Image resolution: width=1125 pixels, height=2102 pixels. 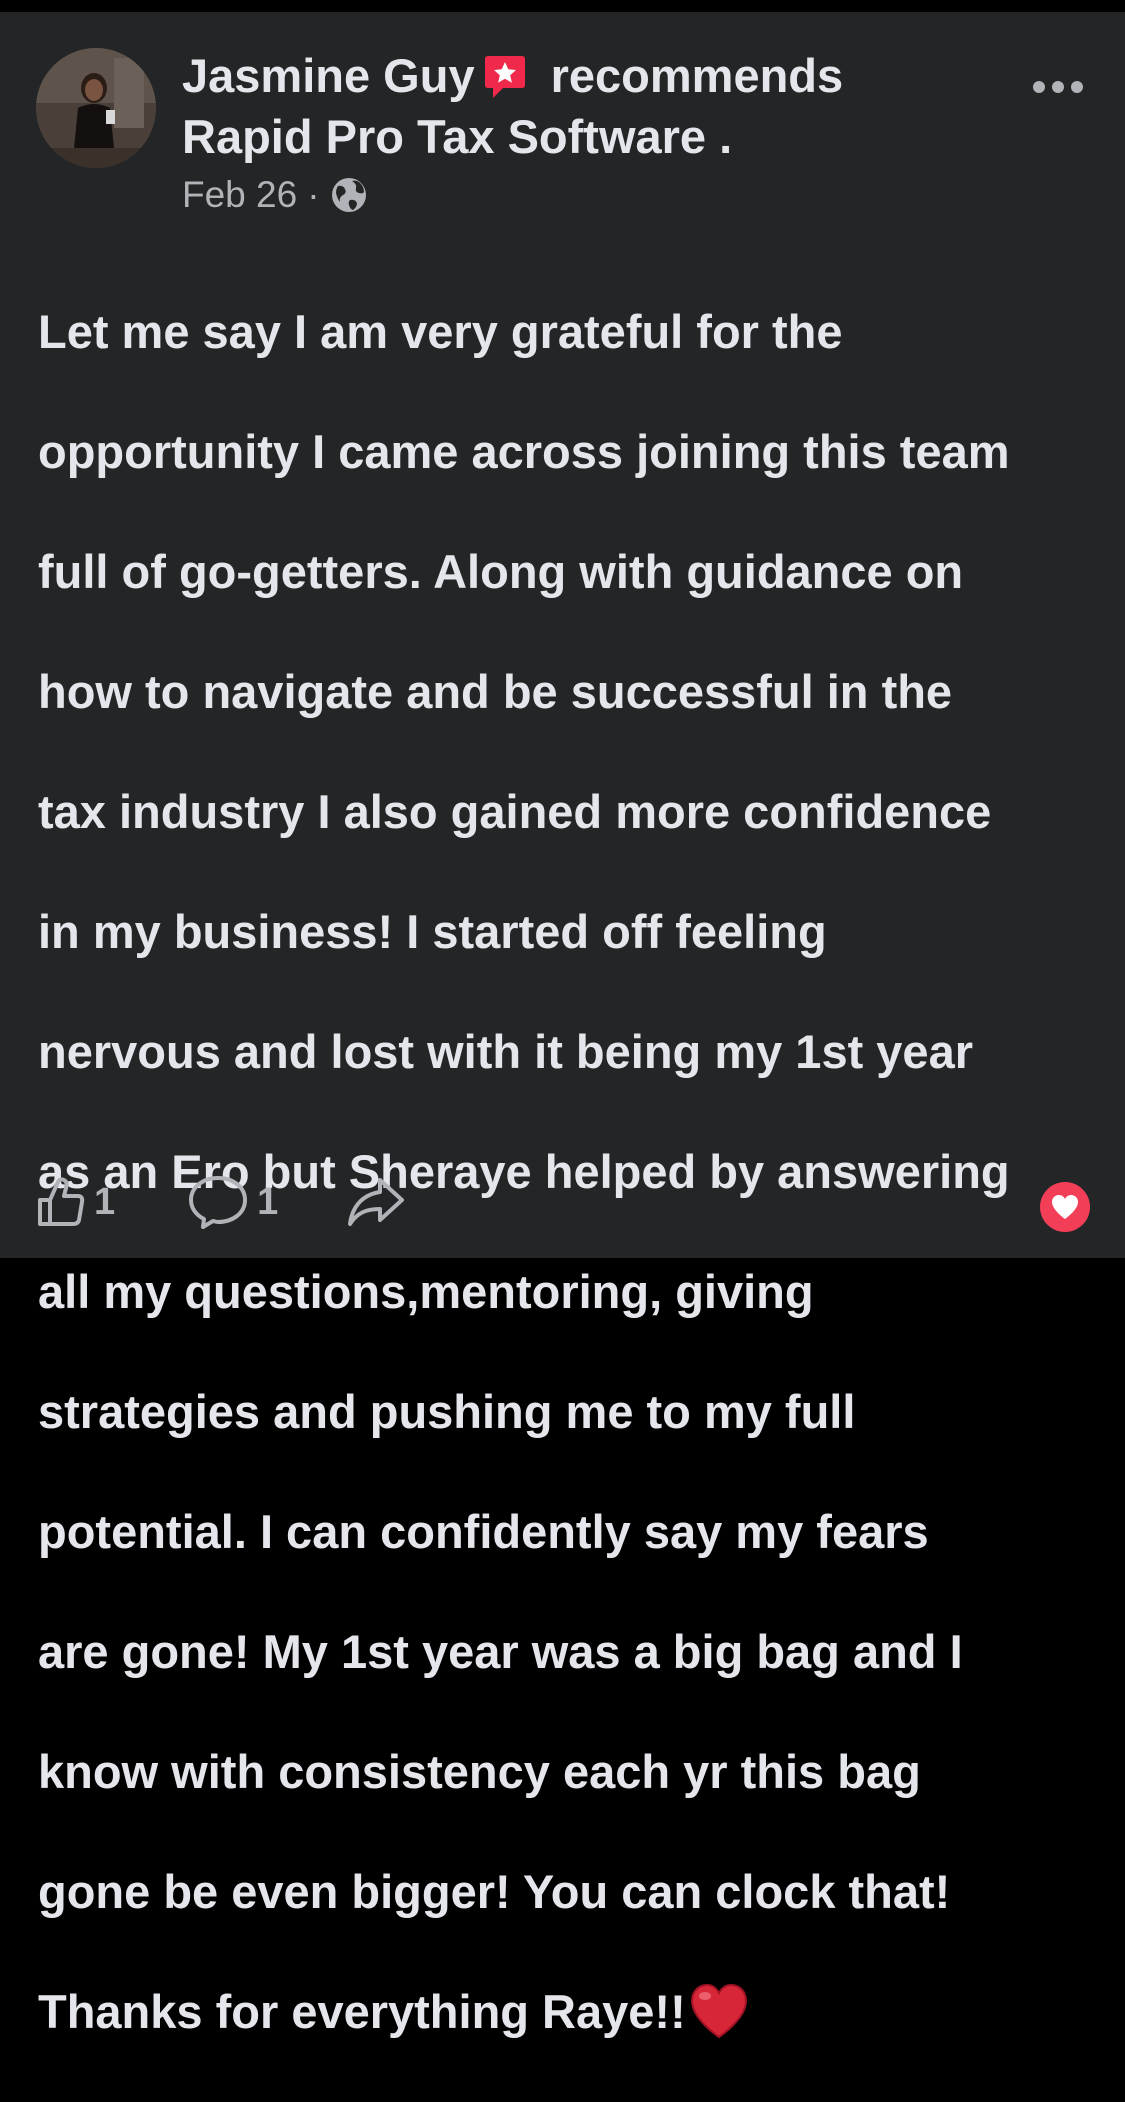 I want to click on post-meta: Feb 26 ·, so click(x=275, y=195).